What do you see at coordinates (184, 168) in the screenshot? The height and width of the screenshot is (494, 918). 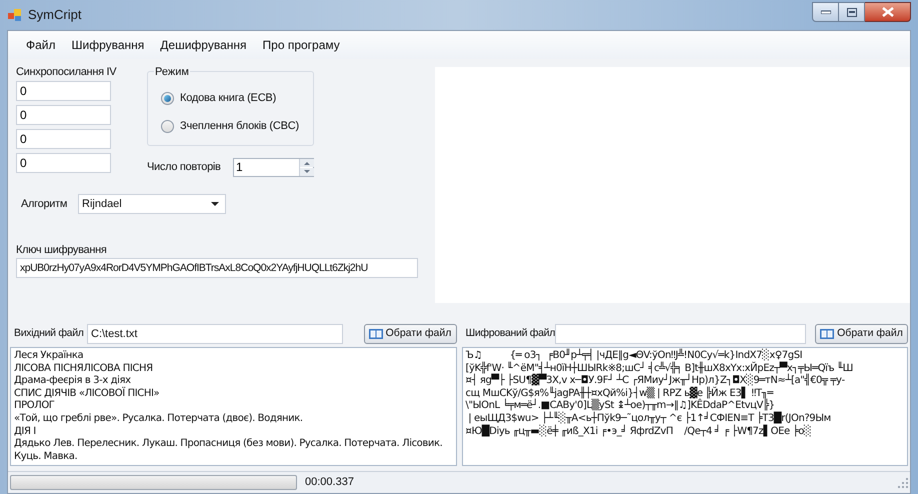 I see `field-label: Число повторів` at bounding box center [184, 168].